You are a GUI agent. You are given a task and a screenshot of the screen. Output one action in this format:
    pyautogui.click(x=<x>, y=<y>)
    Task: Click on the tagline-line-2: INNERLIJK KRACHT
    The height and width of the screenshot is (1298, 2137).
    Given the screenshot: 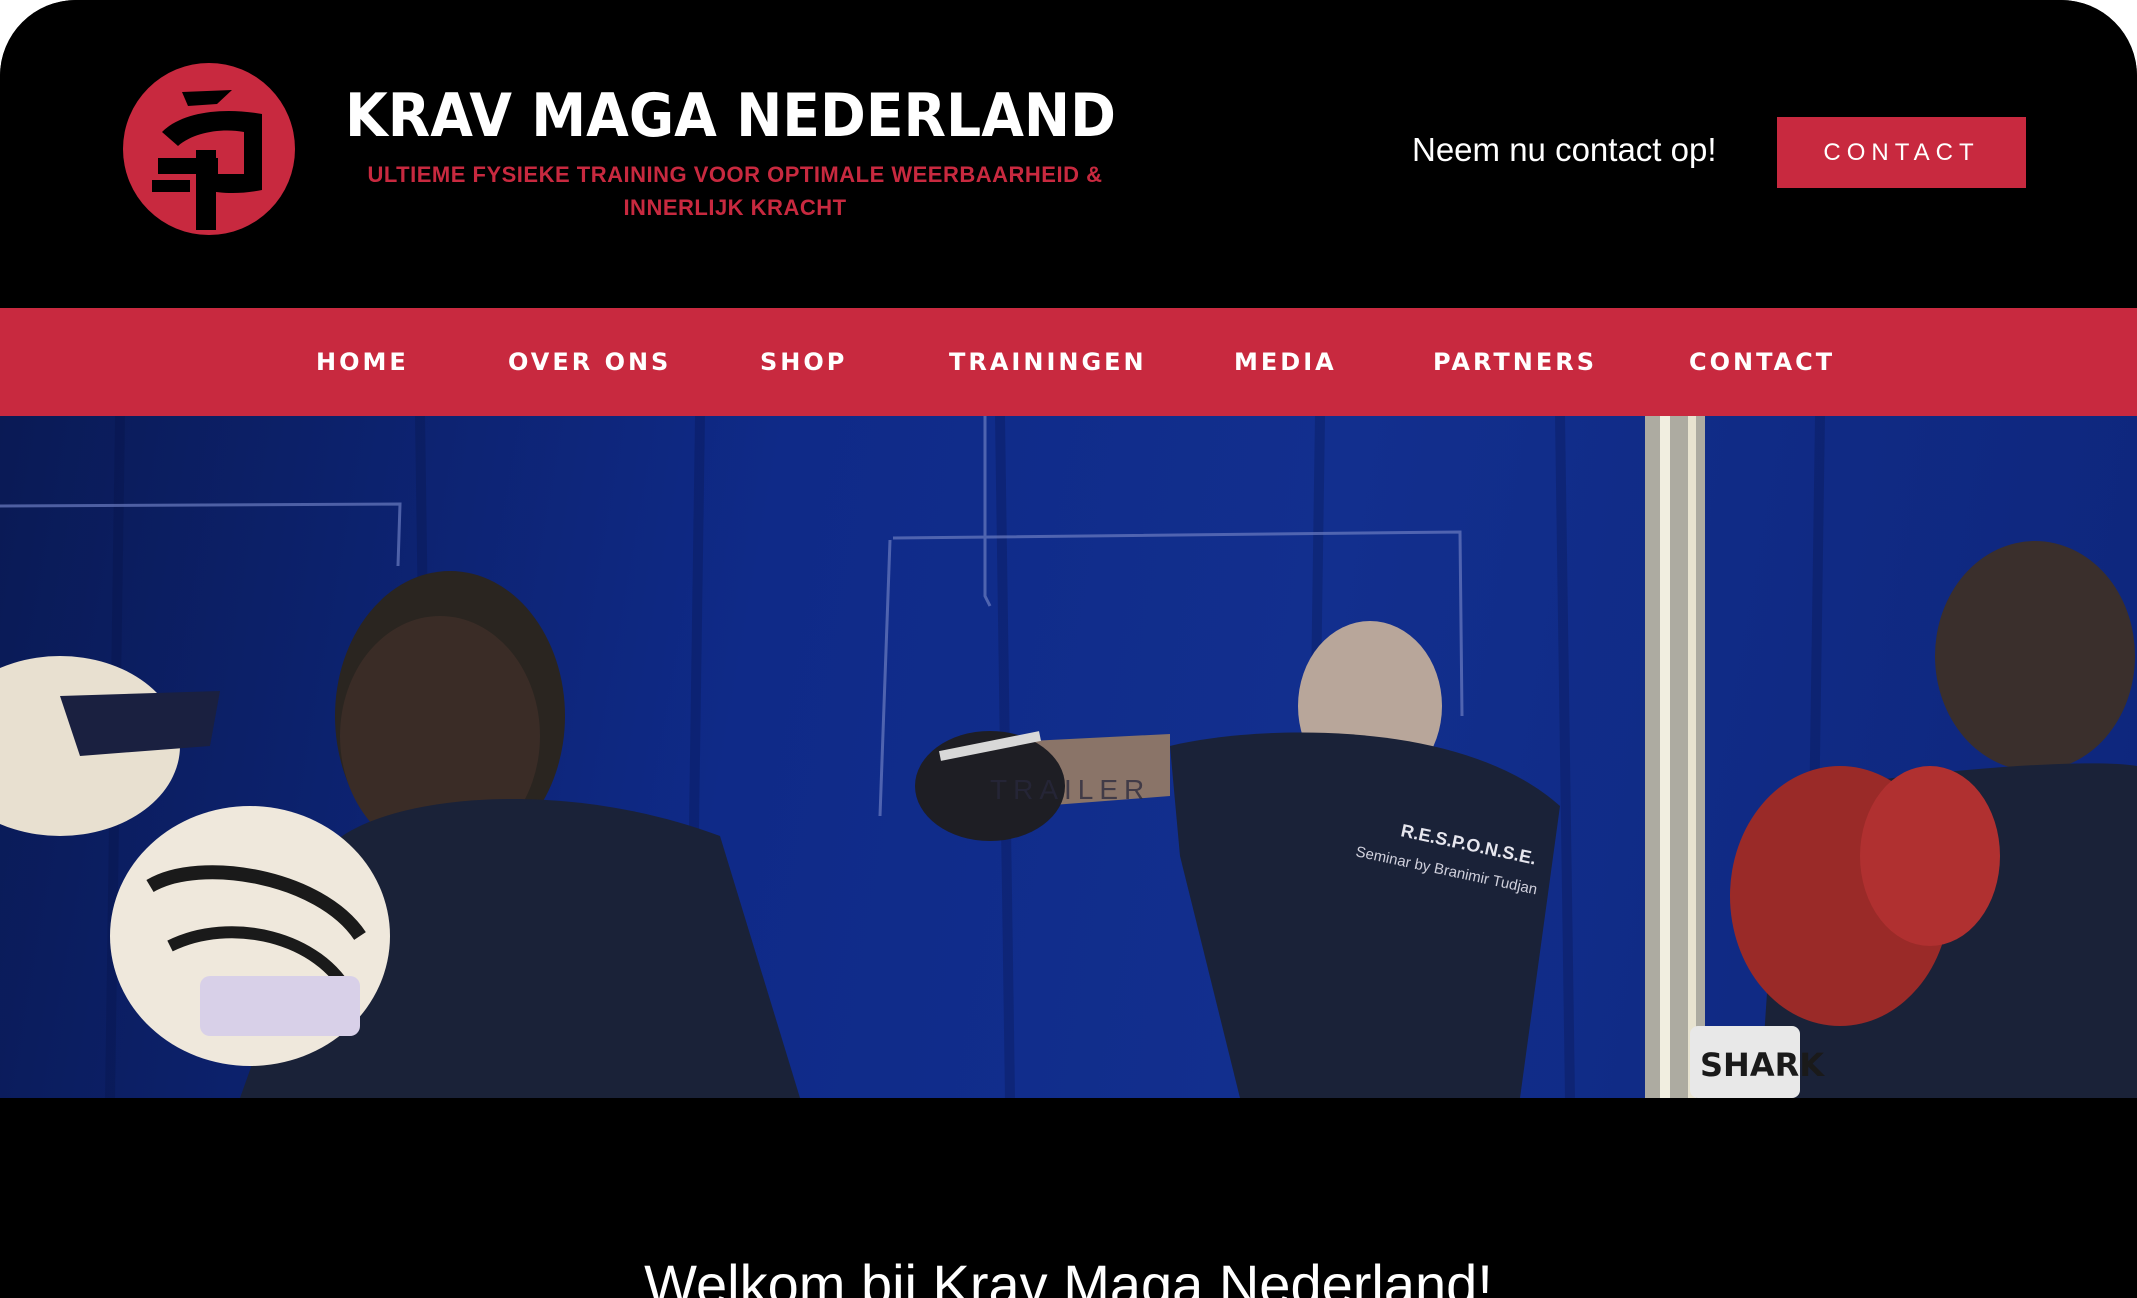 What is the action you would take?
    pyautogui.click(x=735, y=207)
    